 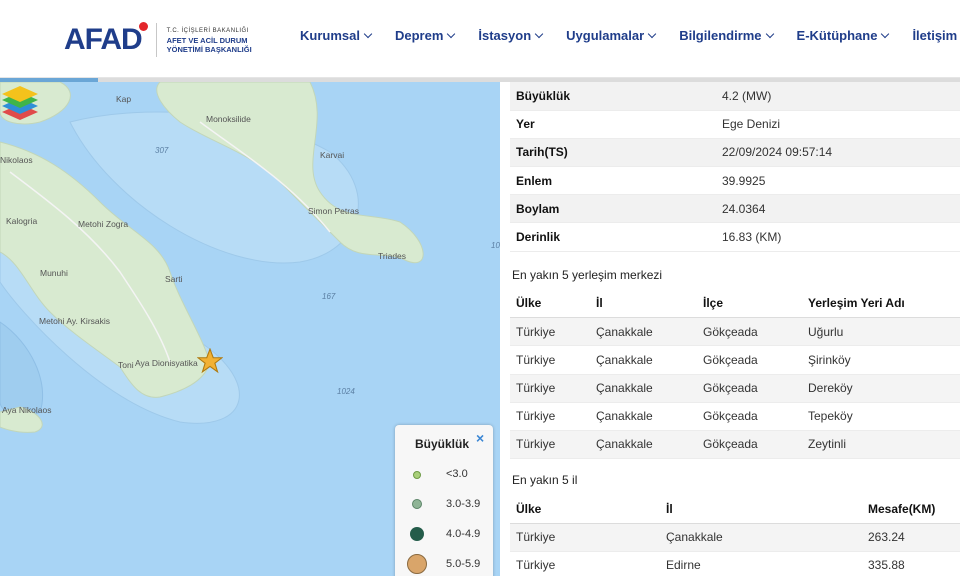 What do you see at coordinates (613, 209) in the screenshot?
I see `detail-key: Boylam` at bounding box center [613, 209].